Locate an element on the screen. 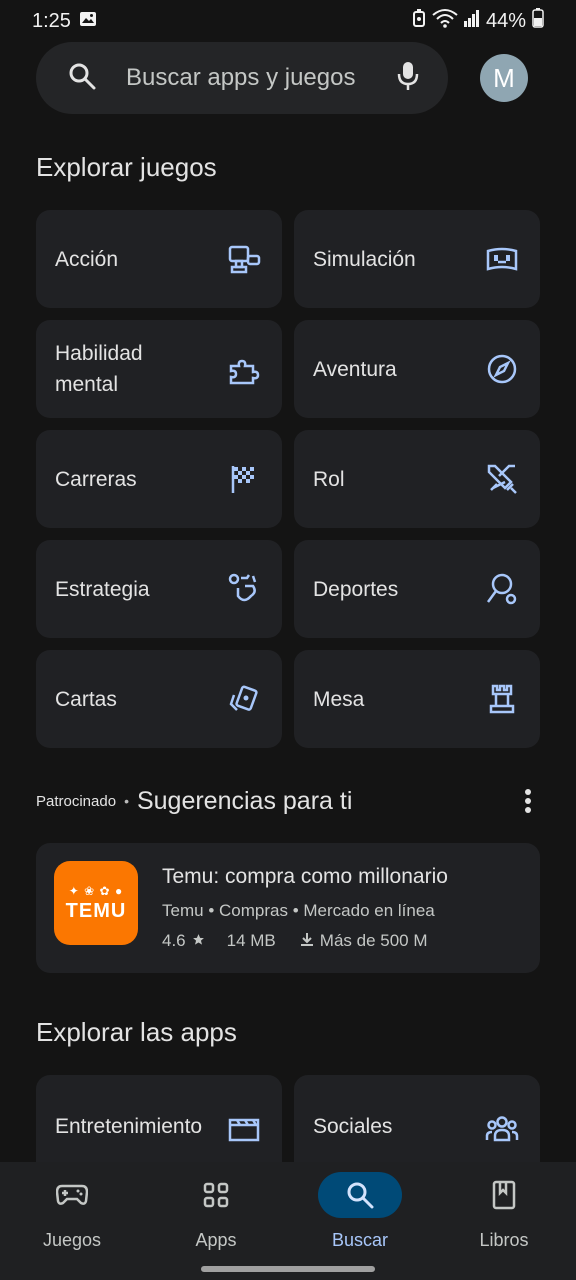 This screenshot has height=1280, width=576. compass-icon is located at coordinates (502, 369).